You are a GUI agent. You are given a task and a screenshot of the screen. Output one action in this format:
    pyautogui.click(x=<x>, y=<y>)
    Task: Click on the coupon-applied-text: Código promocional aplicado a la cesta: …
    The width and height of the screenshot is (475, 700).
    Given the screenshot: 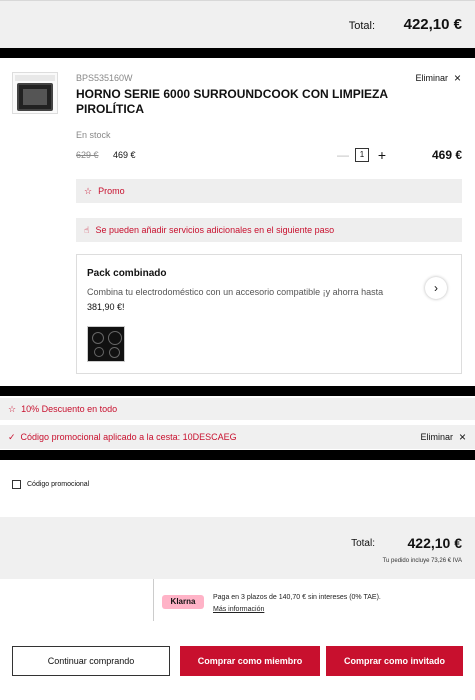 What is the action you would take?
    pyautogui.click(x=128, y=437)
    